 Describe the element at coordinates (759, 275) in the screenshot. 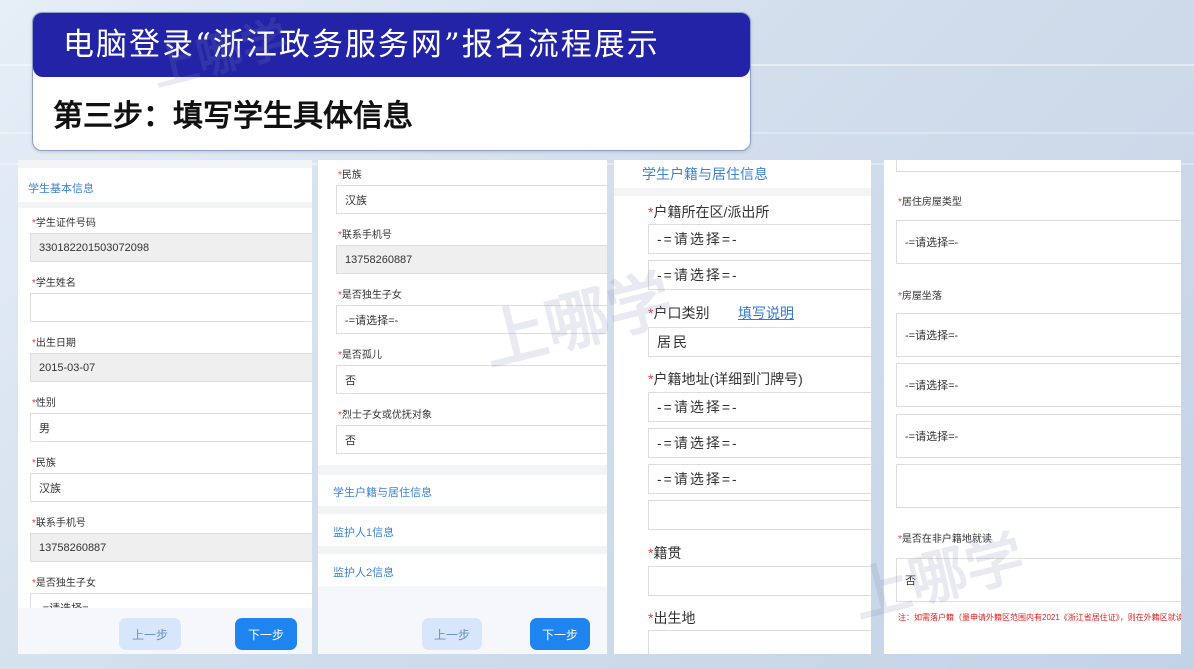

I see `huji-police-station-select: -=请选择=-` at that location.